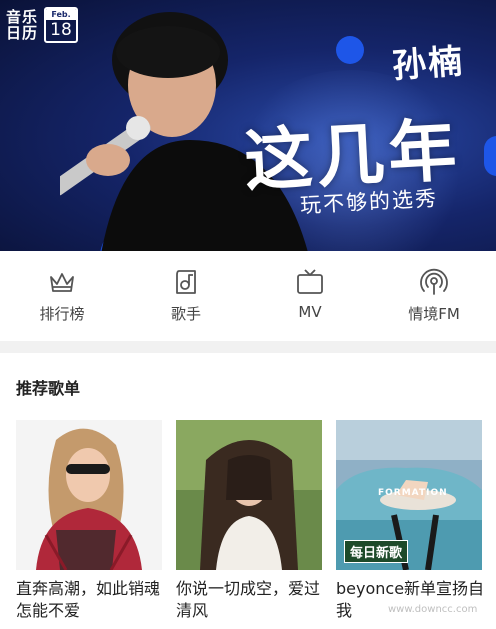 The width and height of the screenshot is (496, 629). What do you see at coordinates (61, 30) in the screenshot?
I see `calendar-day: 18` at bounding box center [61, 30].